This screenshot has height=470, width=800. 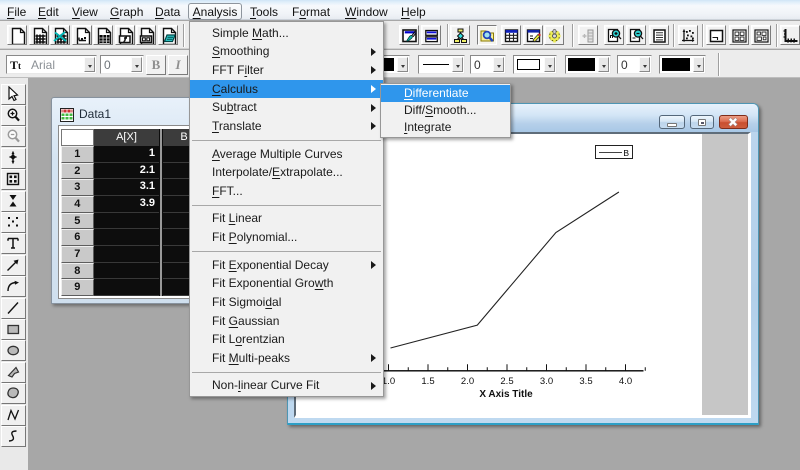 What do you see at coordinates (467, 380) in the screenshot?
I see `svg-text: 2.0` at bounding box center [467, 380].